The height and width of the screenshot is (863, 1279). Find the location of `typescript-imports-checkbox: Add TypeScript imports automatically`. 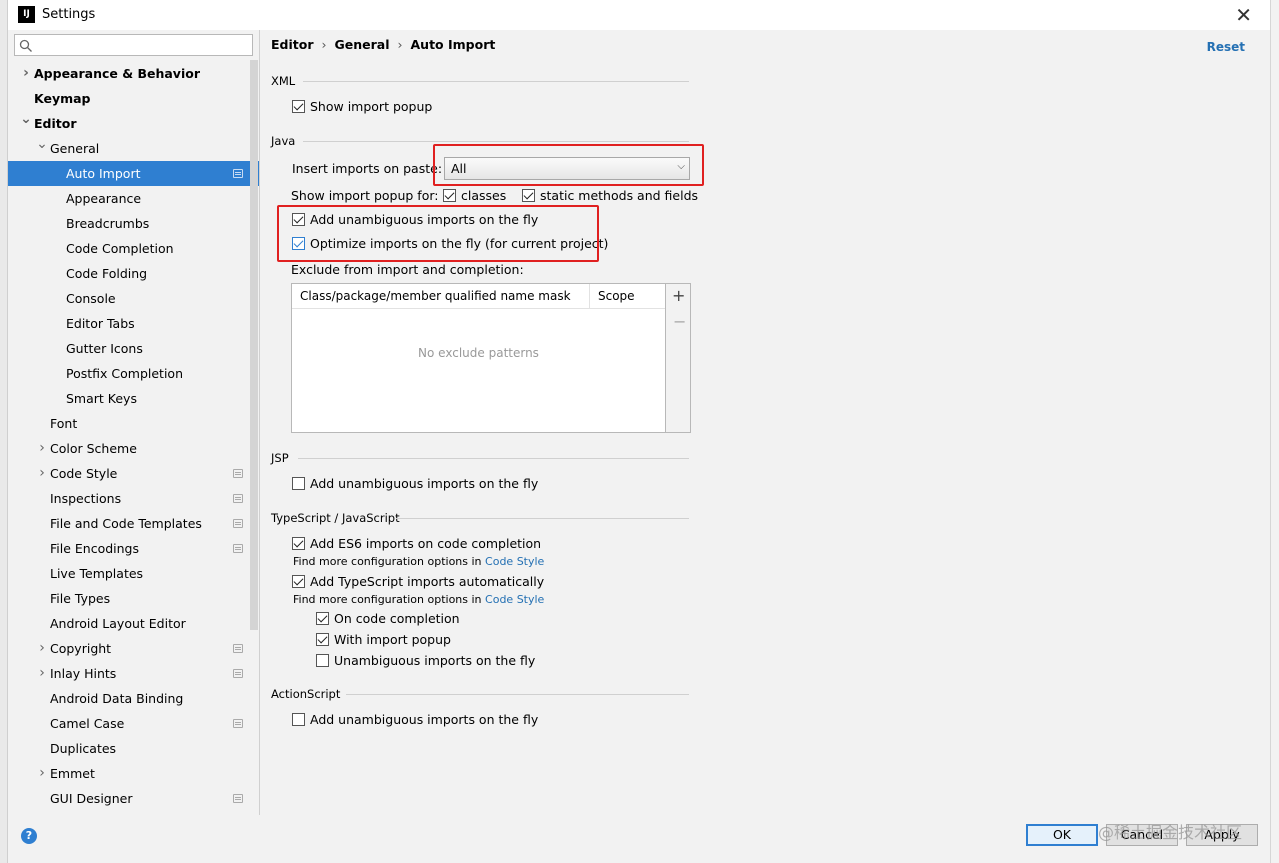

typescript-imports-checkbox: Add TypeScript imports automatically is located at coordinates (418, 581).